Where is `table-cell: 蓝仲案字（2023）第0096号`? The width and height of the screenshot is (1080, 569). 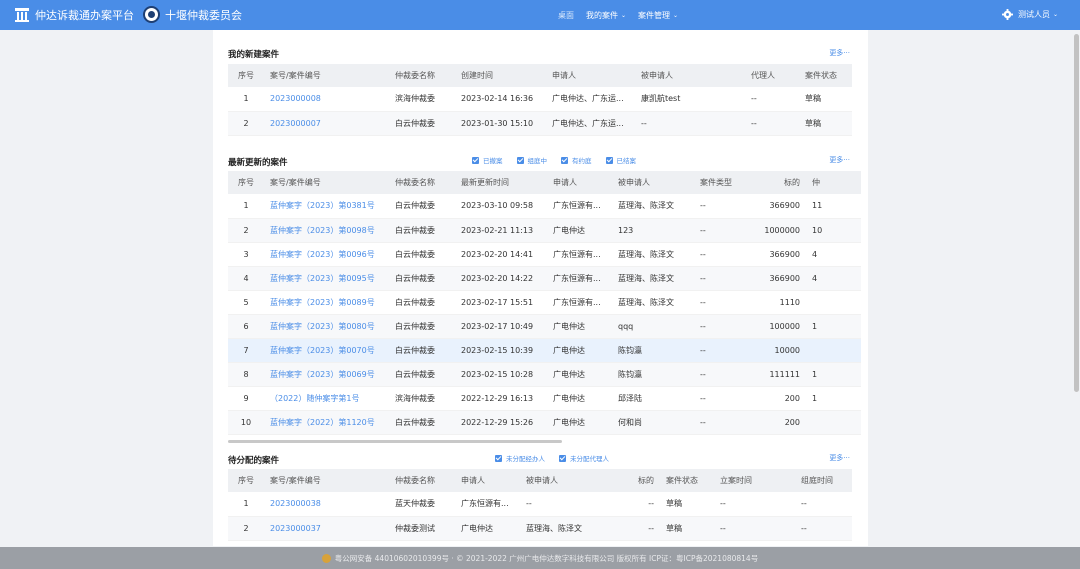
table-cell: 蓝仲案字（2023）第0096号 is located at coordinates (326, 254).